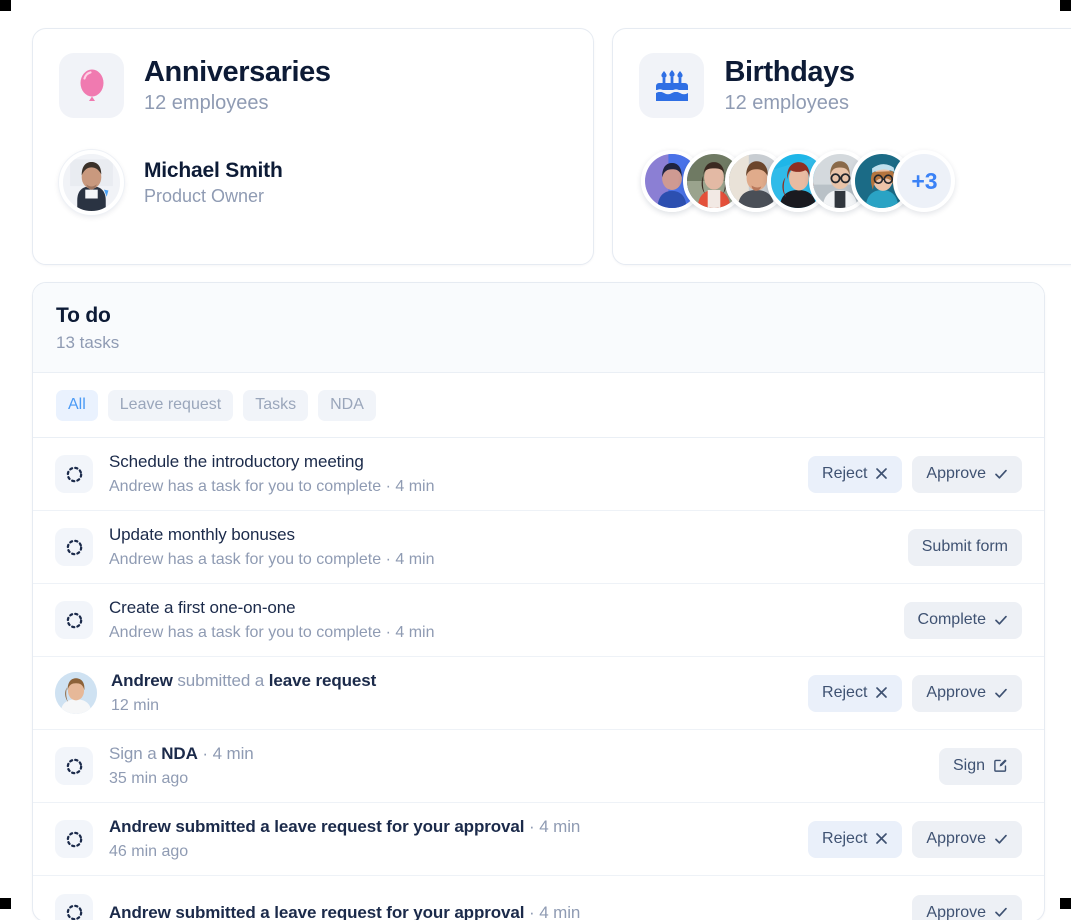 The width and height of the screenshot is (1071, 920). I want to click on crop-mark-top-right, so click(1065, 5).